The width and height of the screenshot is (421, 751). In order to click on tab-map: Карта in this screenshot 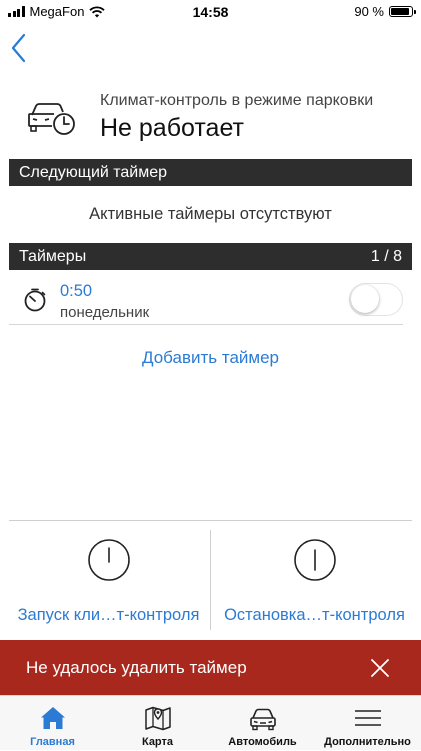, I will do `click(157, 723)`.